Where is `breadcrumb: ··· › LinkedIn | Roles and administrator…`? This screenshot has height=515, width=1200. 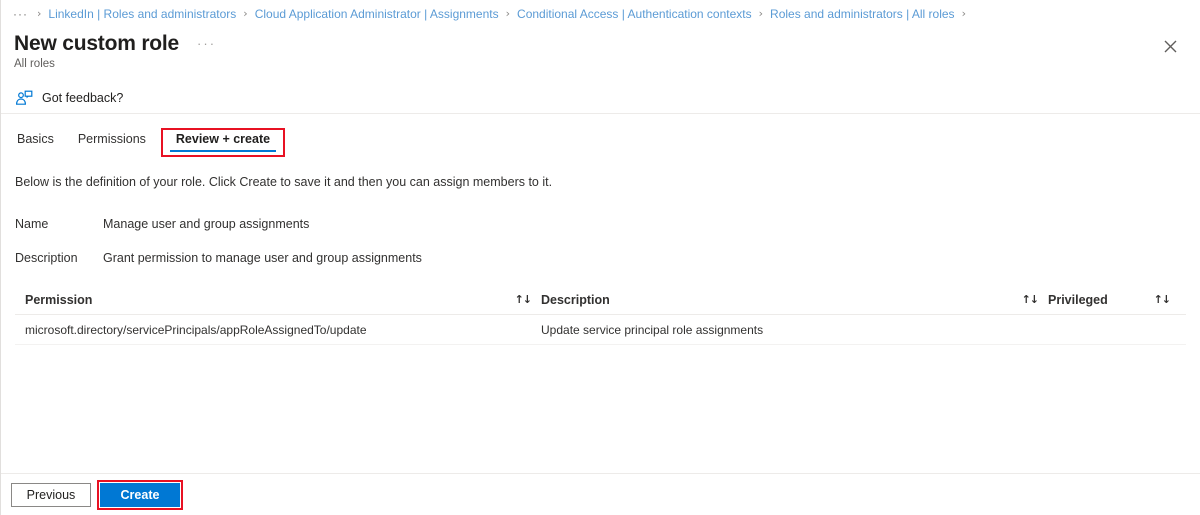
breadcrumb: ··· › LinkedIn | Roles and administrator… is located at coordinates (600, 13).